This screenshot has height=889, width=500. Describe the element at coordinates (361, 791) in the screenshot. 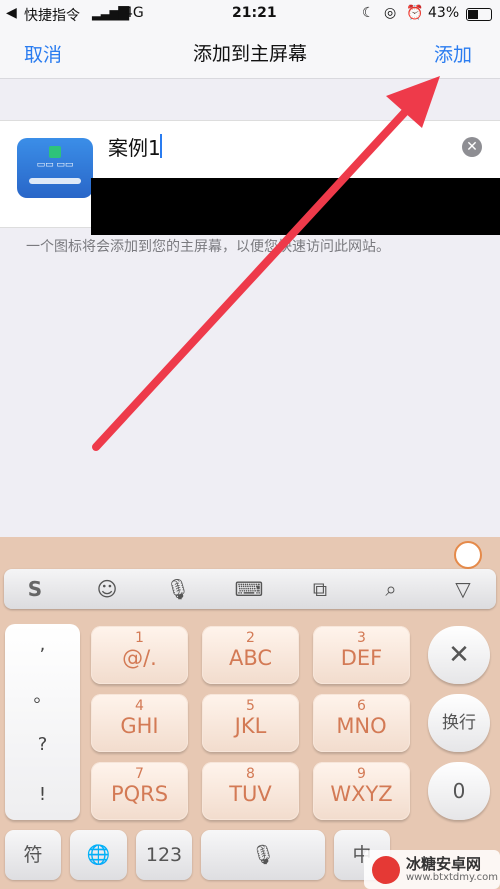

I see `key-9: 9 WXYZ` at that location.